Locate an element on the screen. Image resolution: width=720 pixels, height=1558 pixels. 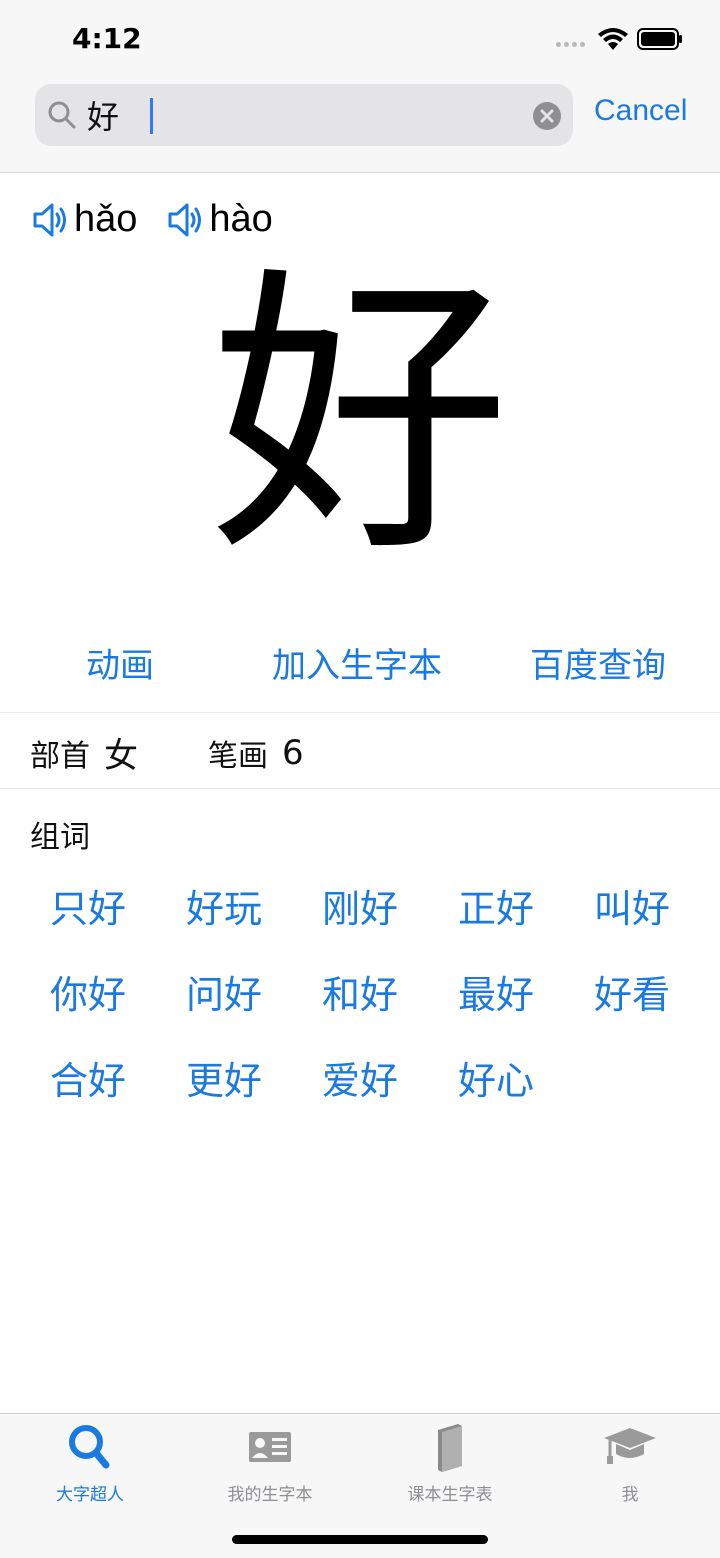
word-item: 最好 is located at coordinates (496, 995).